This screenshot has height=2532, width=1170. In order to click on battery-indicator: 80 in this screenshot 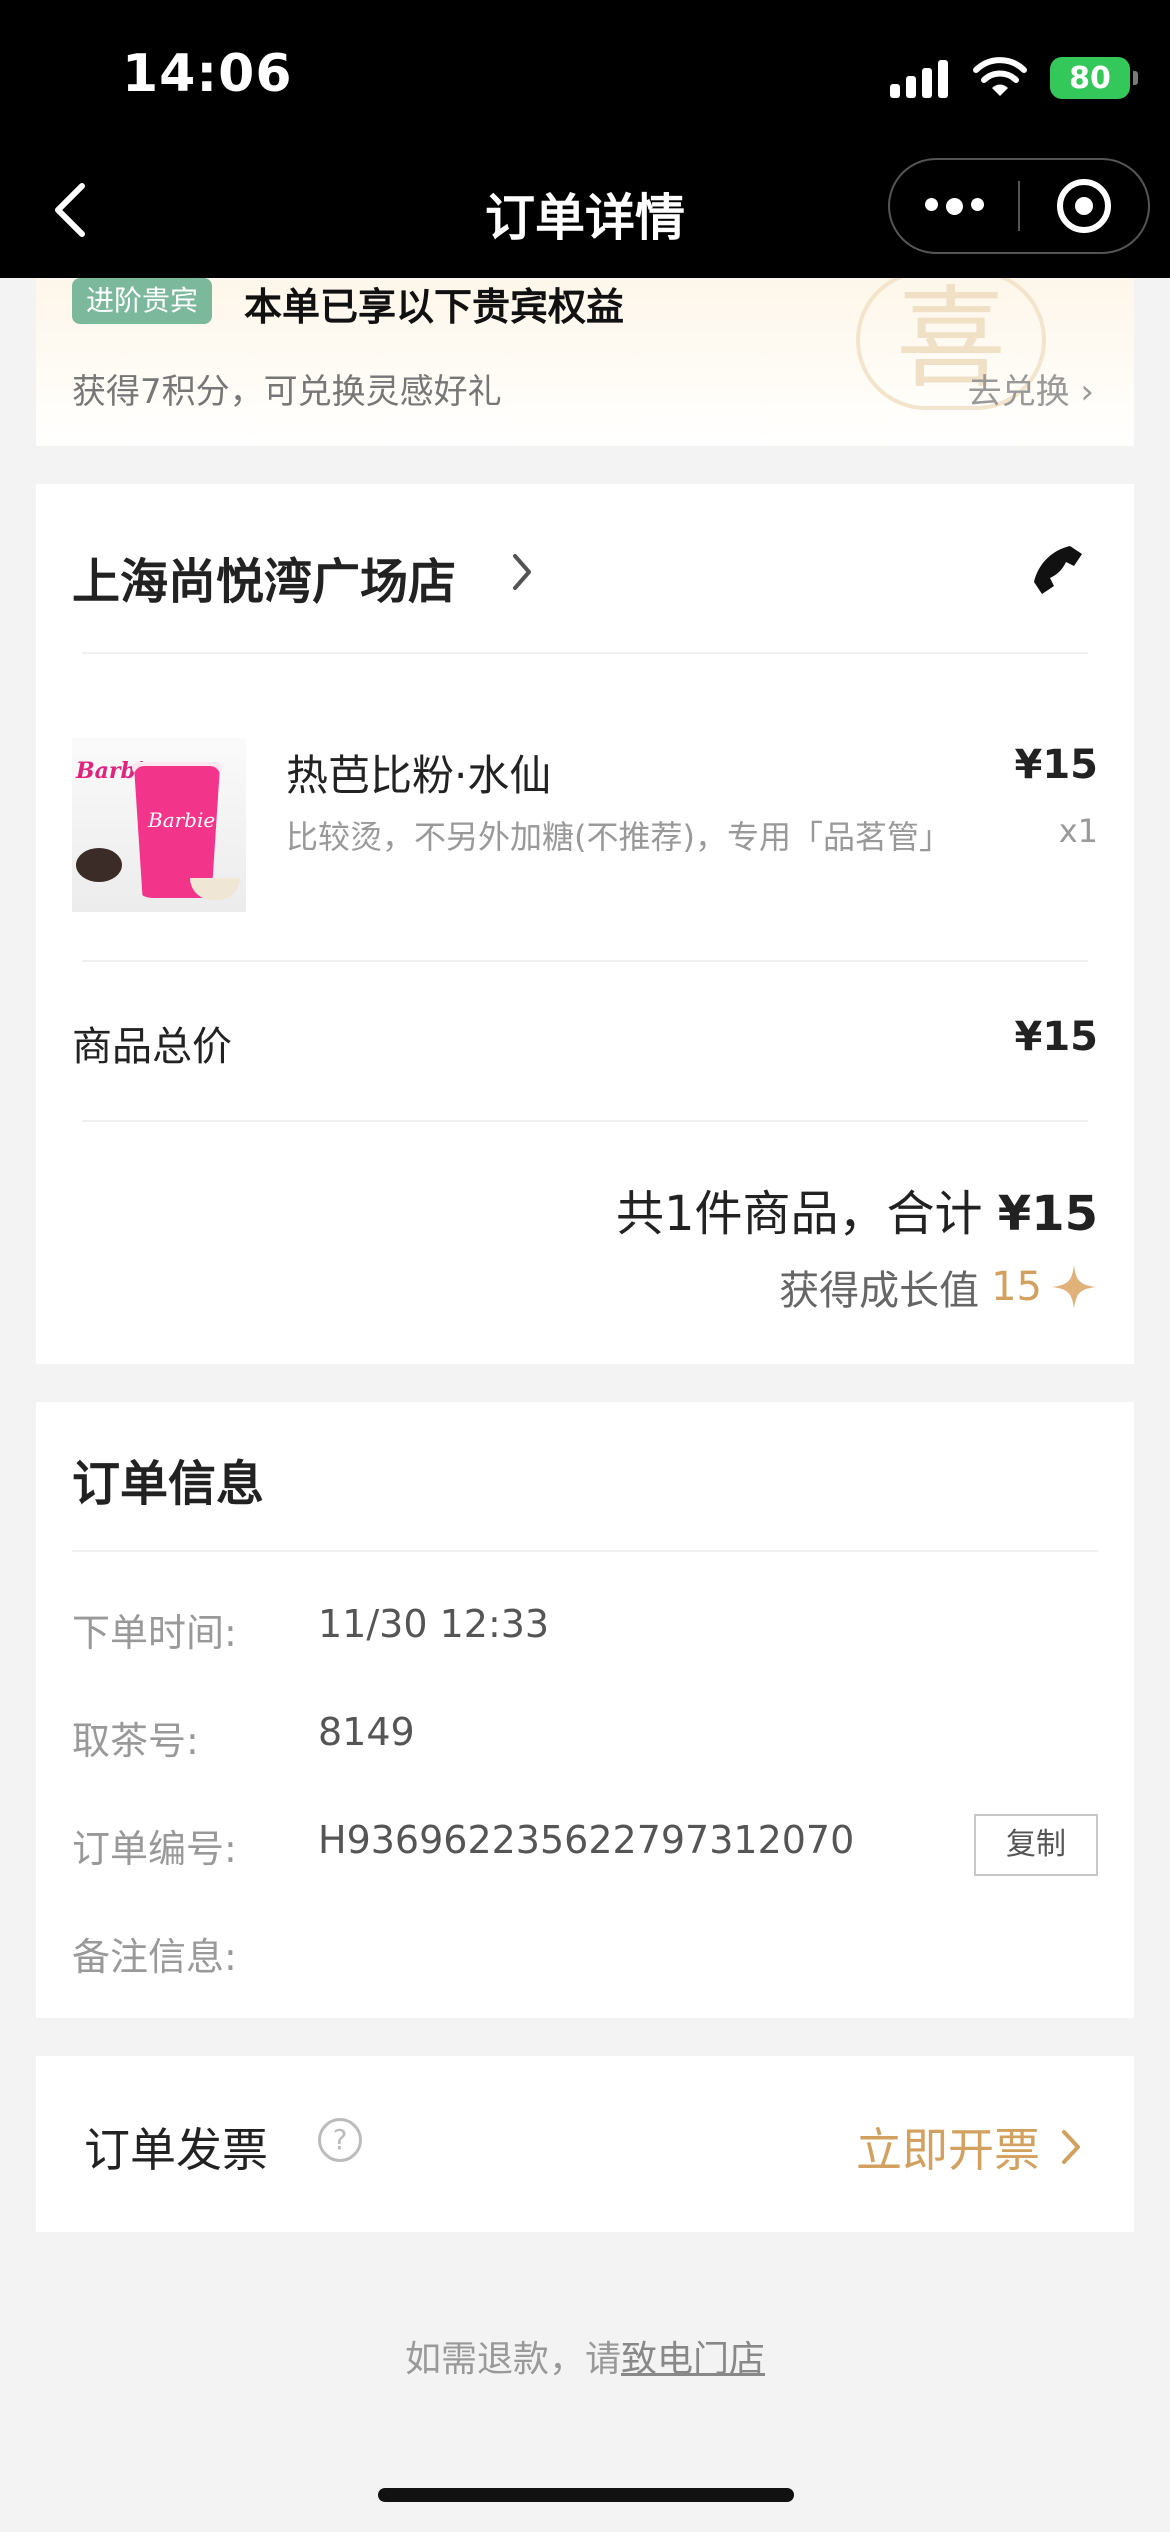, I will do `click(1094, 78)`.